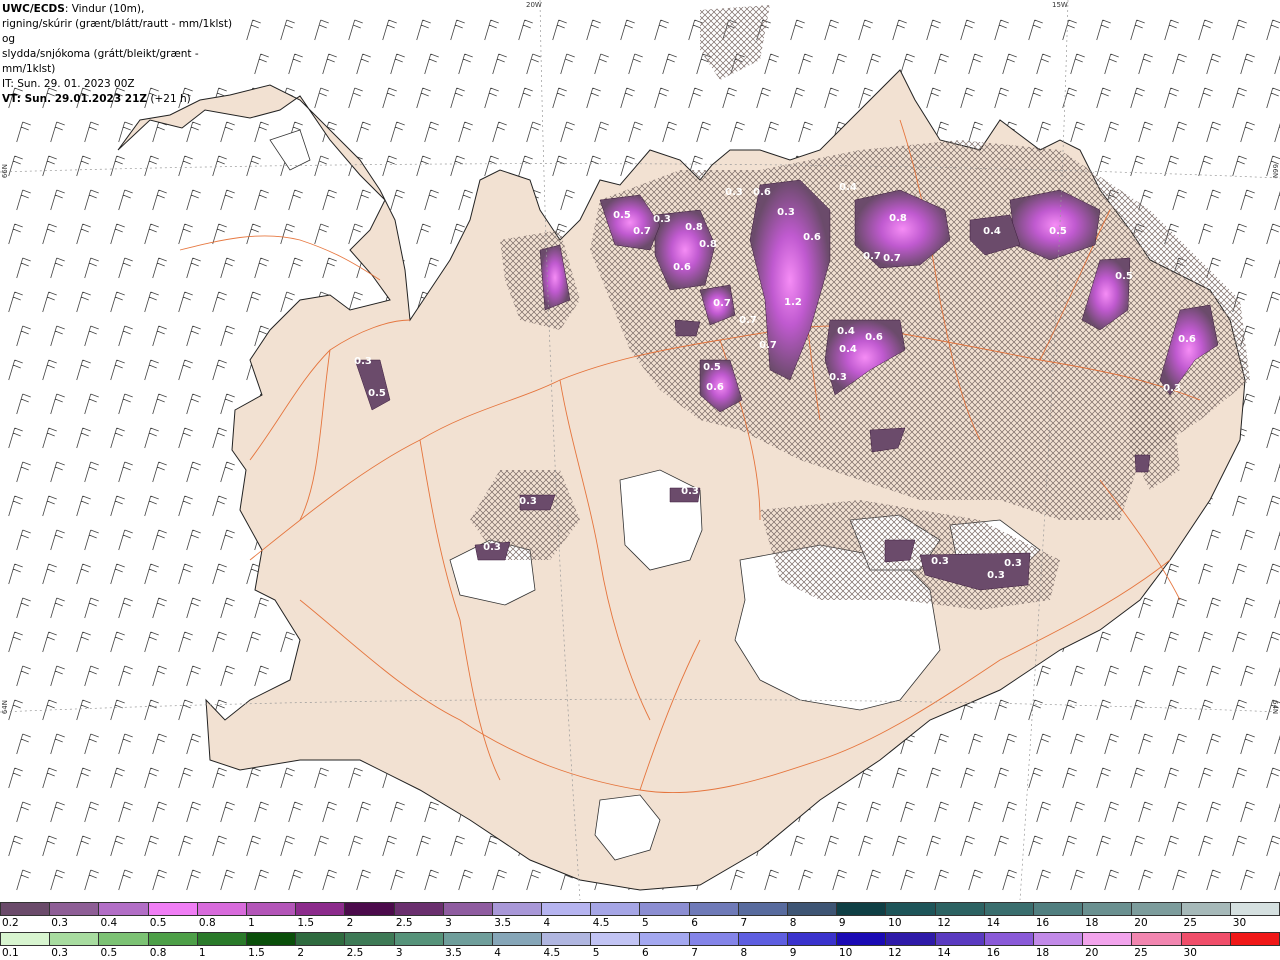  I want to click on snow-legend-row, so click(640, 909).